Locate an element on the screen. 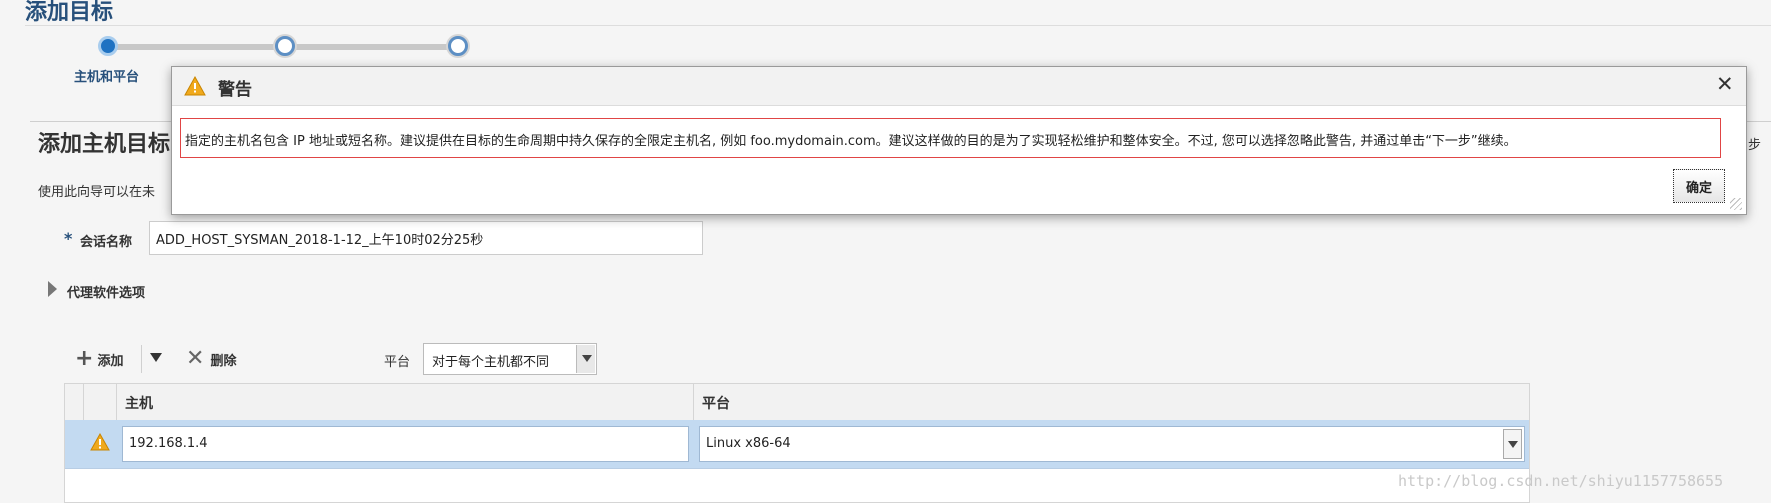 The height and width of the screenshot is (503, 1771). column-header-platform: 平台 is located at coordinates (1111, 402).